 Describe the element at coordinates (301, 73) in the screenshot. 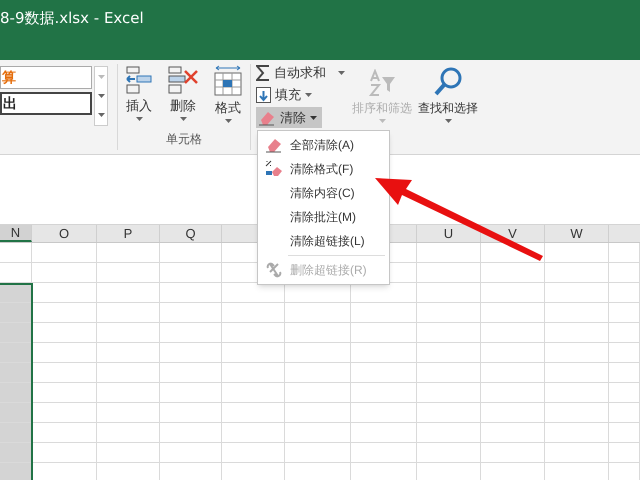

I see `autosum-button: 自动求和` at that location.